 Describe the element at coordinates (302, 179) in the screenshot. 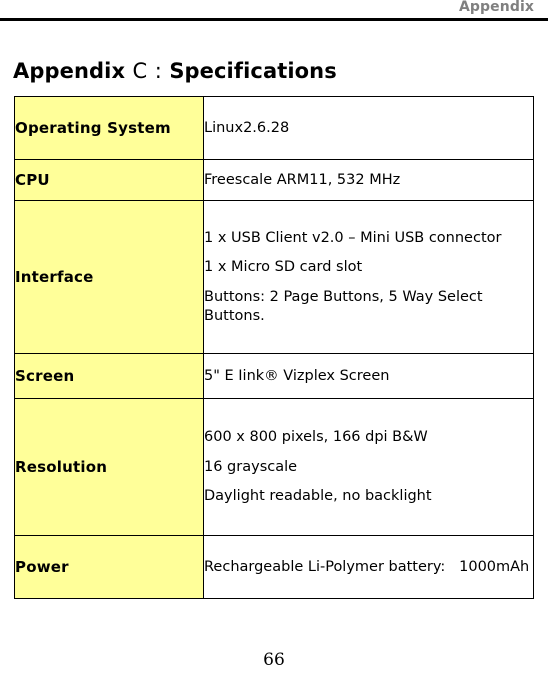

I see `spec-value-line: Freescale ARM11, 532 MHz` at that location.